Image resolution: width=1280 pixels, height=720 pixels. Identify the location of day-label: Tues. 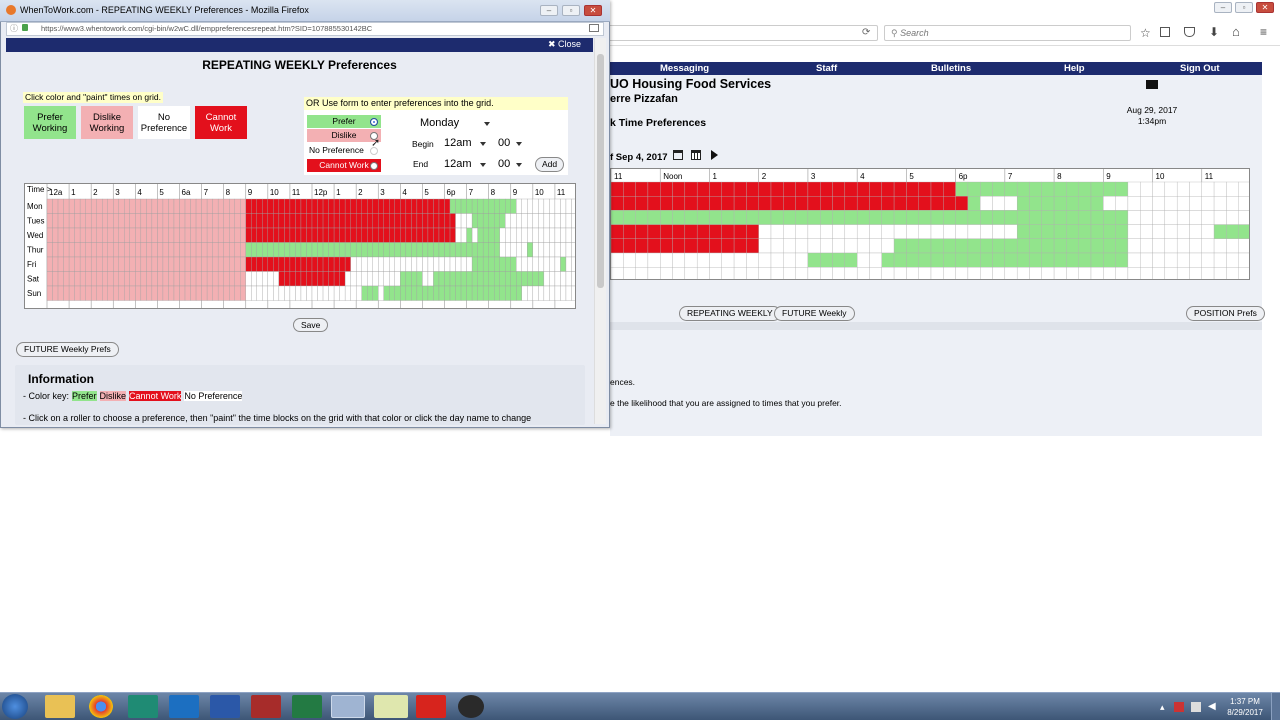
(36, 221).